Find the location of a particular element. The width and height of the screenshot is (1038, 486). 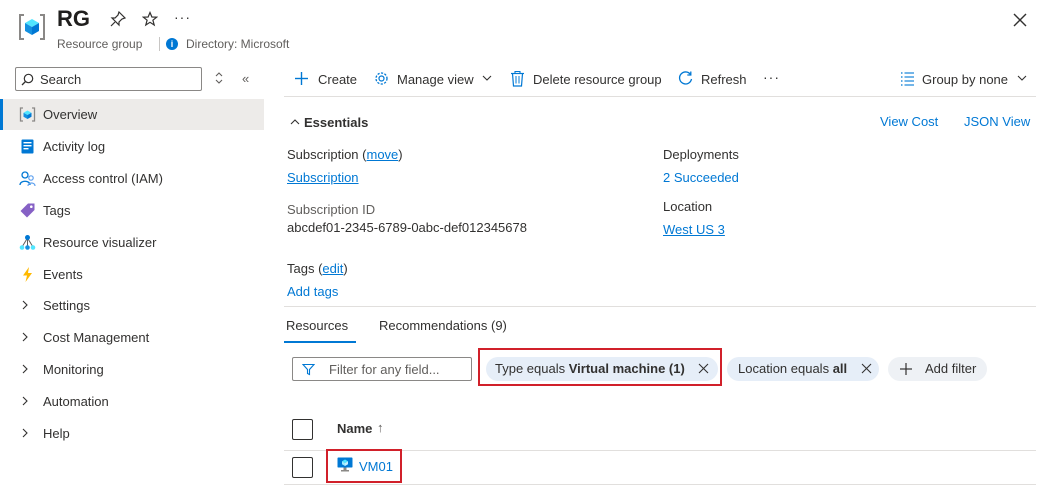

sidebar-item-label: Overview is located at coordinates (70, 114).